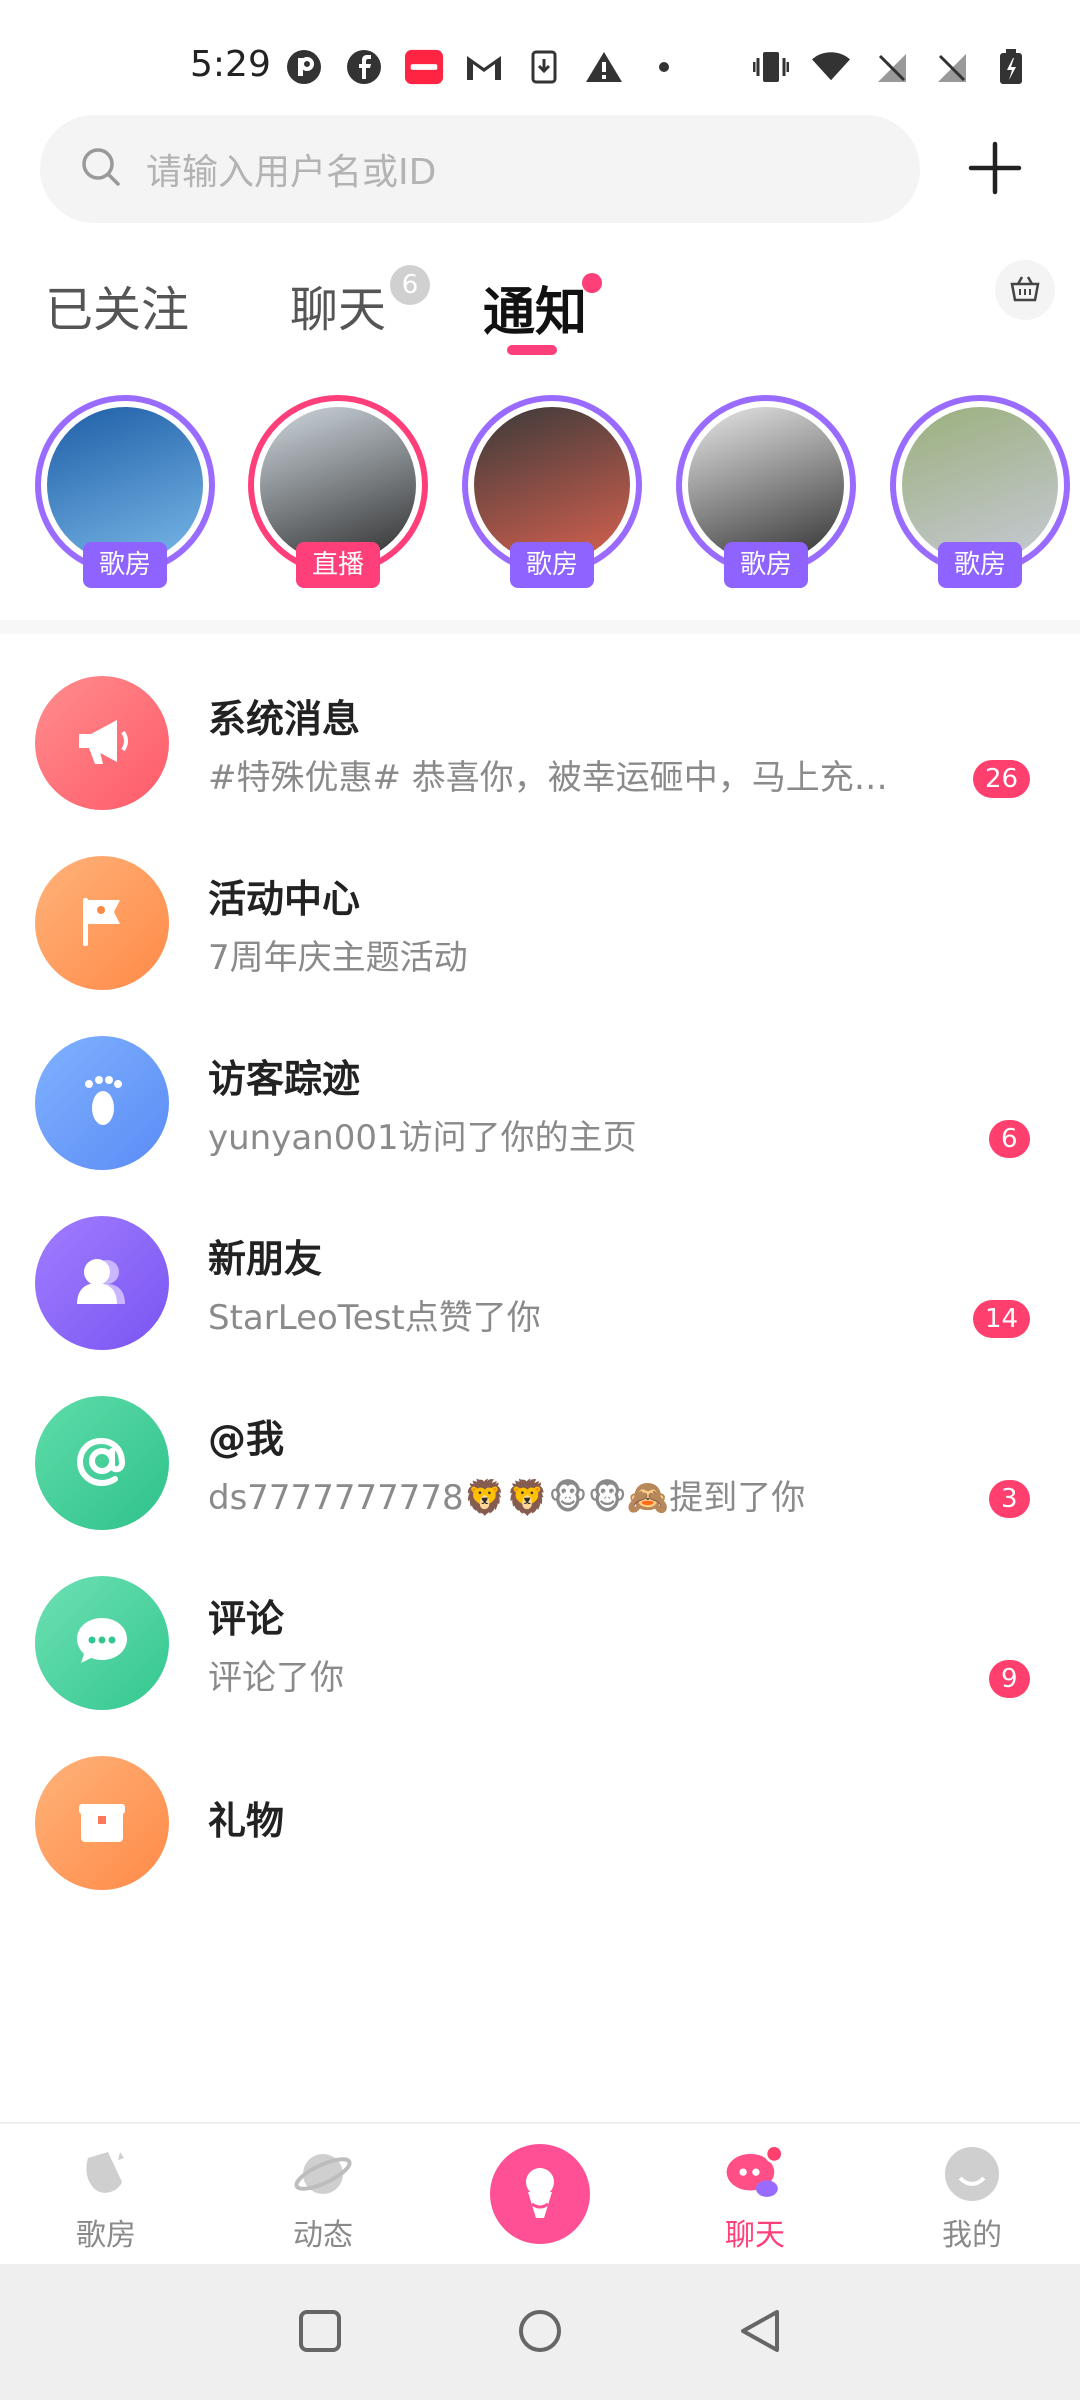 The width and height of the screenshot is (1080, 2400). I want to click on list-item-subtitle: yunyan001访问了你的主页, so click(422, 1138).